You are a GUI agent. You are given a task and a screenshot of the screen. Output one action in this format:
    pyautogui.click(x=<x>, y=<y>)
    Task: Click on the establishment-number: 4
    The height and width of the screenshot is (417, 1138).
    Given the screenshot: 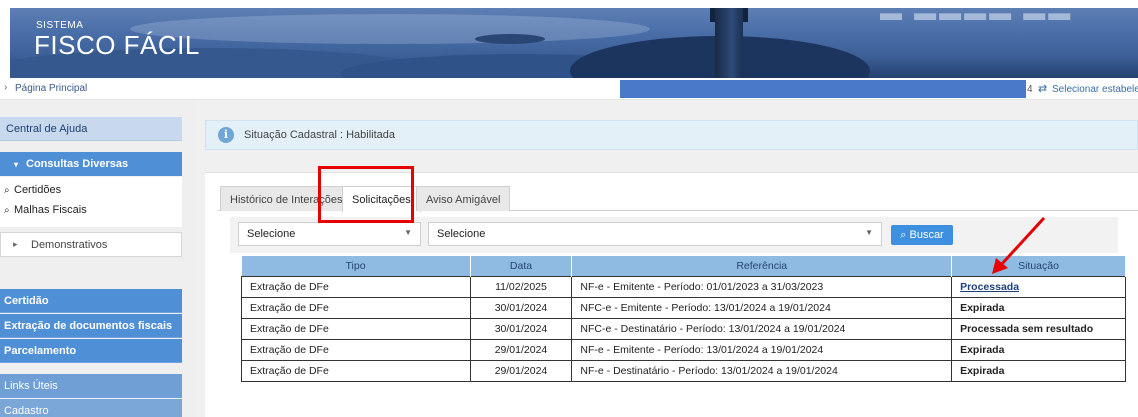 What is the action you would take?
    pyautogui.click(x=1030, y=89)
    